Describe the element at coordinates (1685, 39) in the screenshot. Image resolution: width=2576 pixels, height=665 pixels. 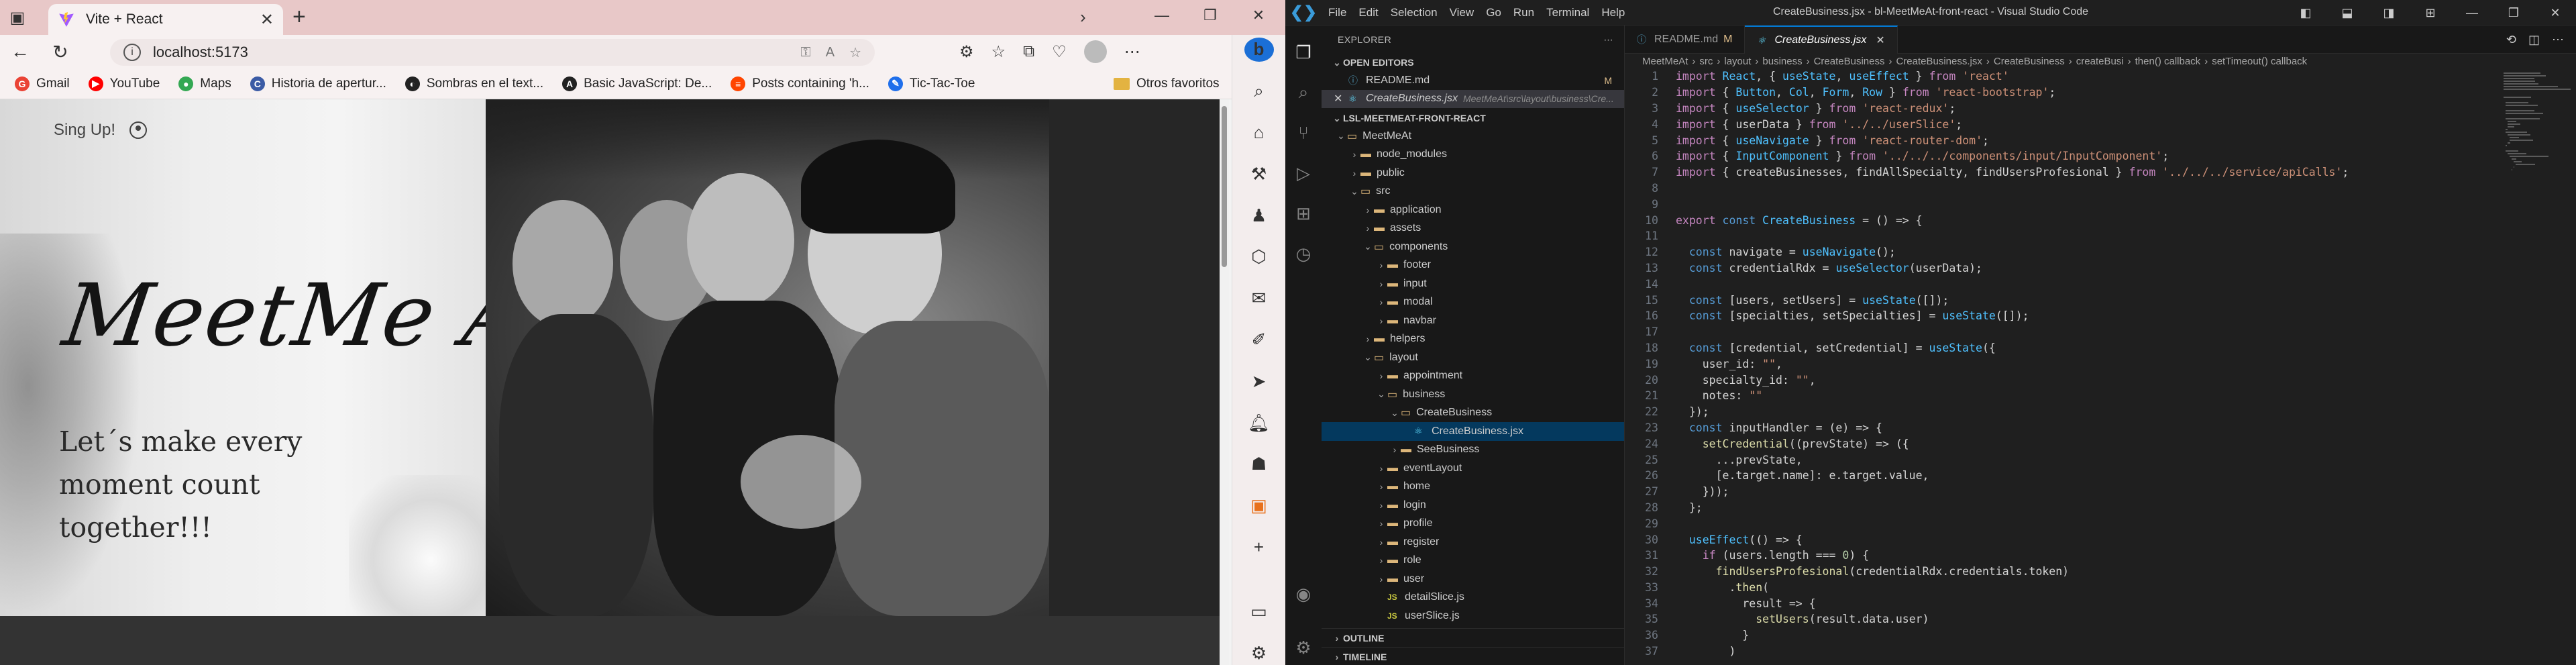
I see `tab-readme: ⓘ README.md M` at that location.